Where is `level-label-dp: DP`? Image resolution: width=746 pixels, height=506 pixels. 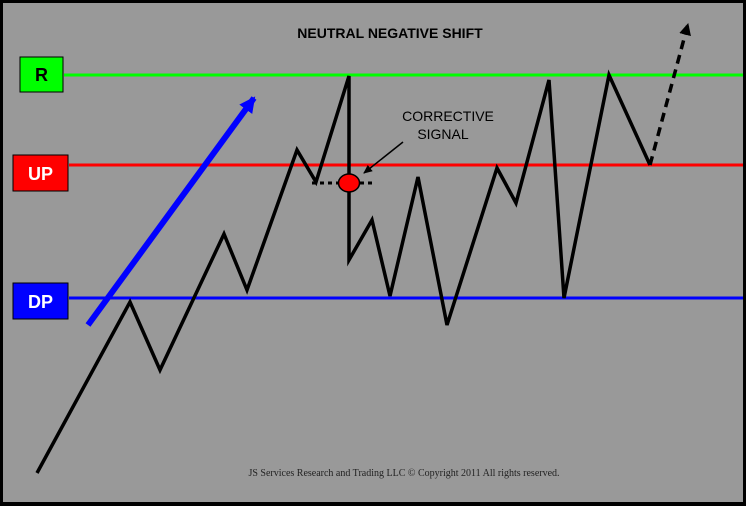
level-label-dp: DP is located at coordinates (40, 301).